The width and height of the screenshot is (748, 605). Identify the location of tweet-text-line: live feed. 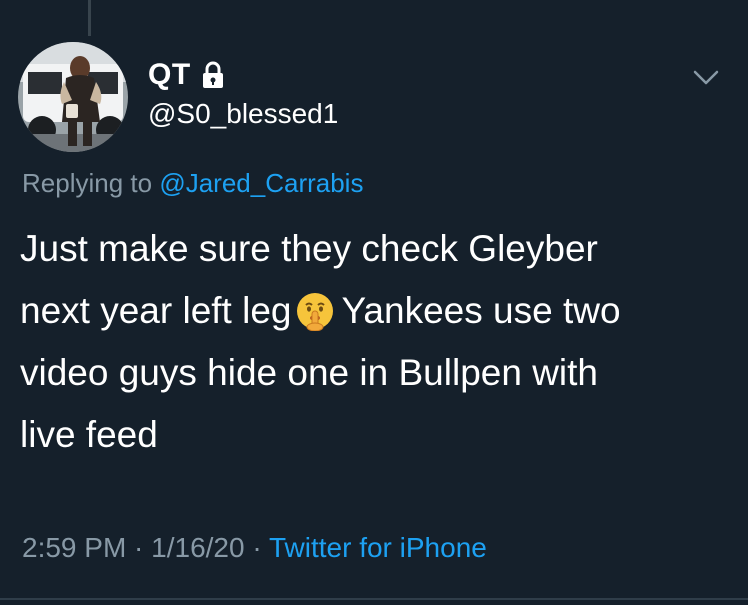
(89, 434).